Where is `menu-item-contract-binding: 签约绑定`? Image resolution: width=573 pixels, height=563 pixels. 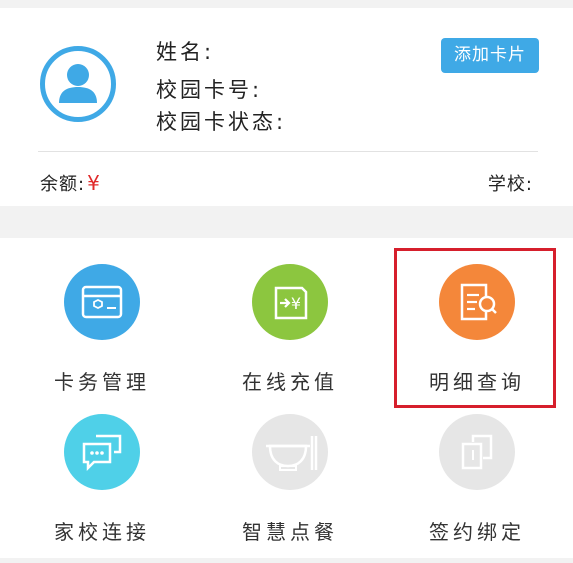 menu-item-contract-binding: 签约绑定 is located at coordinates (477, 471).